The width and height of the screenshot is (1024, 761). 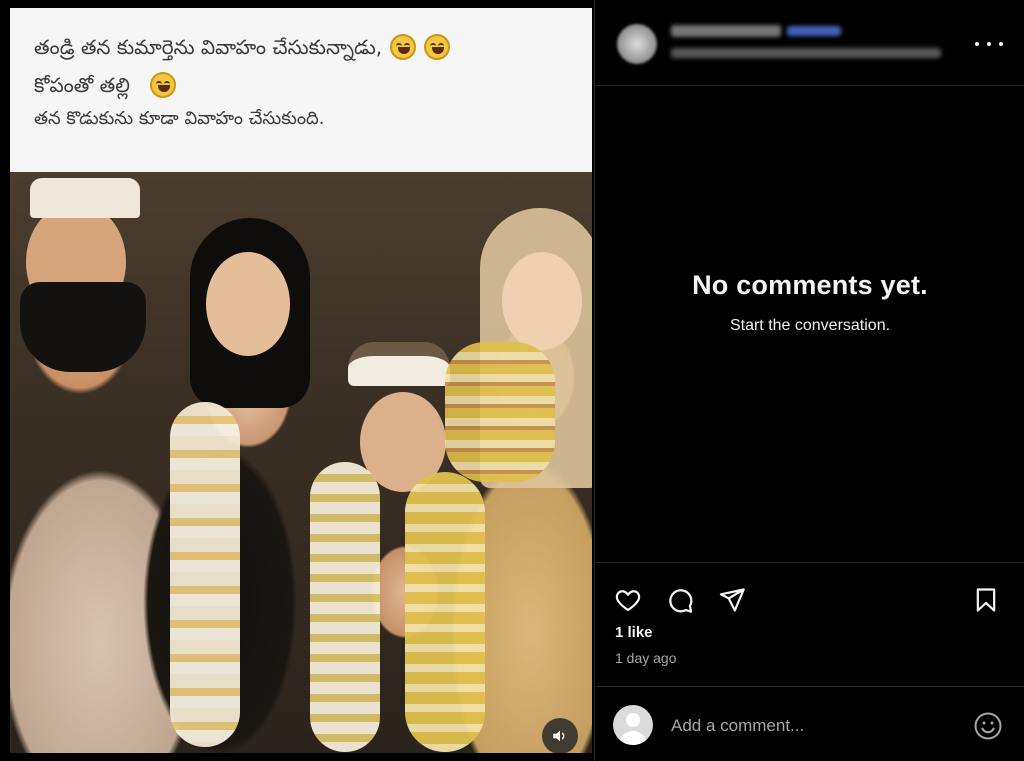 I want to click on empty-comments-title: No comments yet., so click(x=810, y=285).